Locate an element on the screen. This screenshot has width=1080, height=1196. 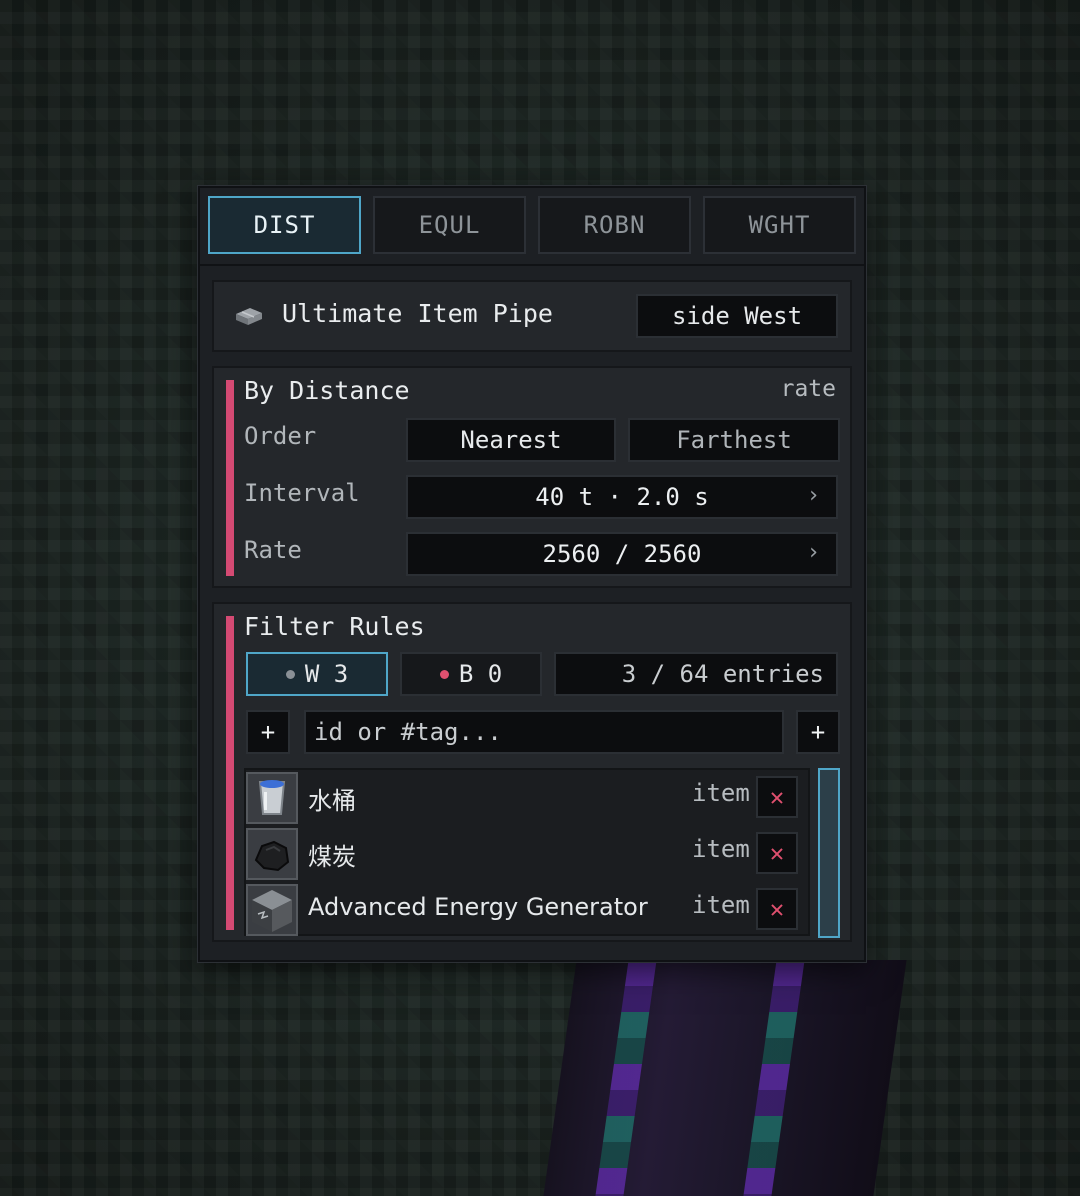
blacklist-button: B 0 is located at coordinates (471, 674).